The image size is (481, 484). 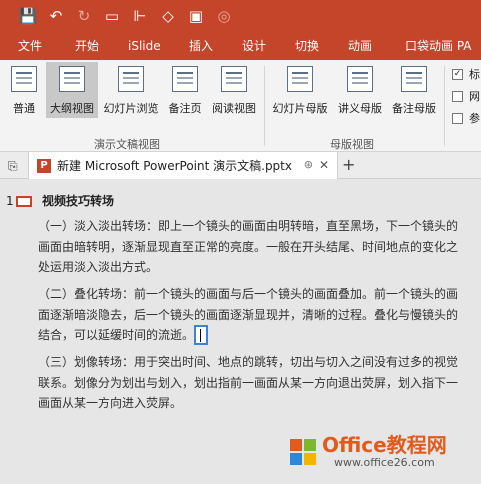 I want to click on master-views-group-label: 母版视图, so click(x=352, y=144).